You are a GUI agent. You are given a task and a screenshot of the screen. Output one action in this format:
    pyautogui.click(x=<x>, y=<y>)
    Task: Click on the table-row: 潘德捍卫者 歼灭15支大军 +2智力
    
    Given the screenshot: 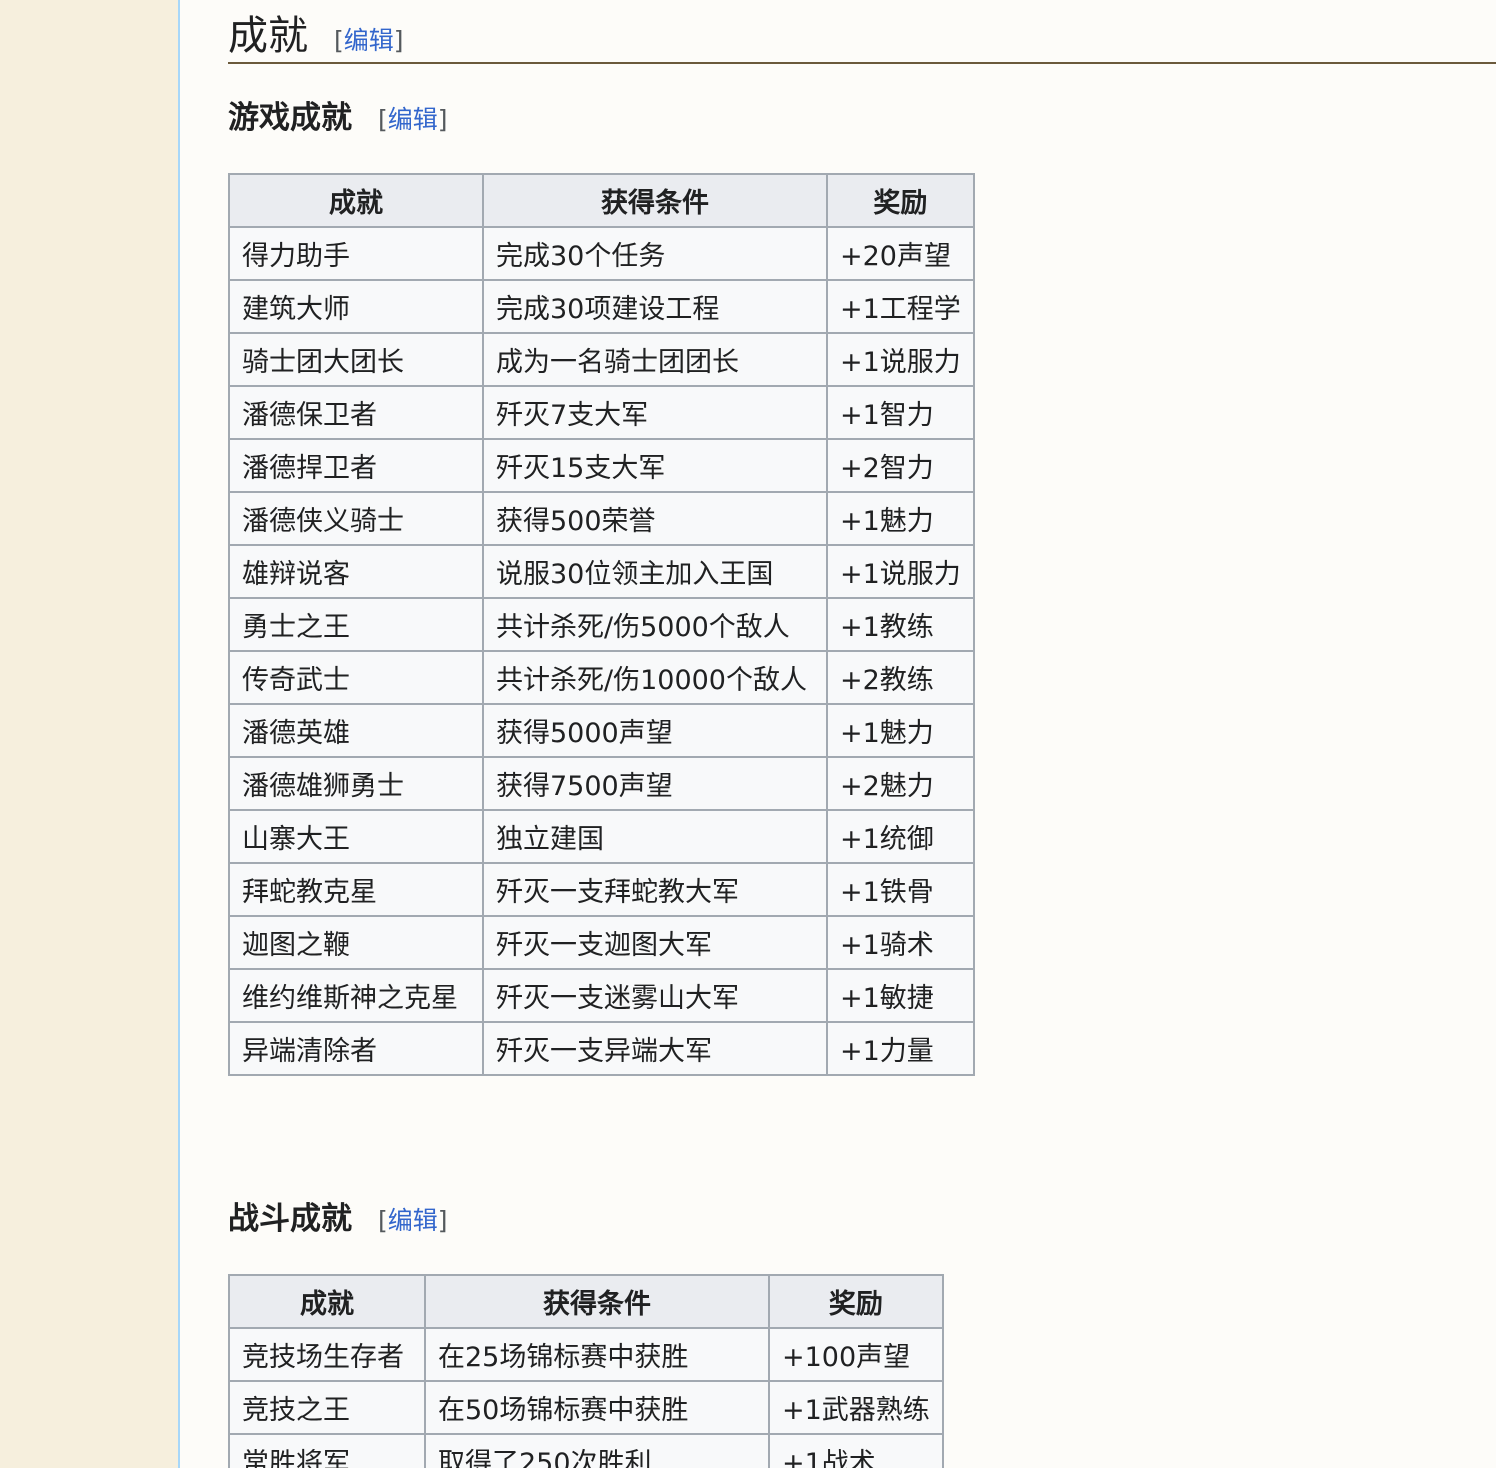 What is the action you would take?
    pyautogui.click(x=601, y=465)
    